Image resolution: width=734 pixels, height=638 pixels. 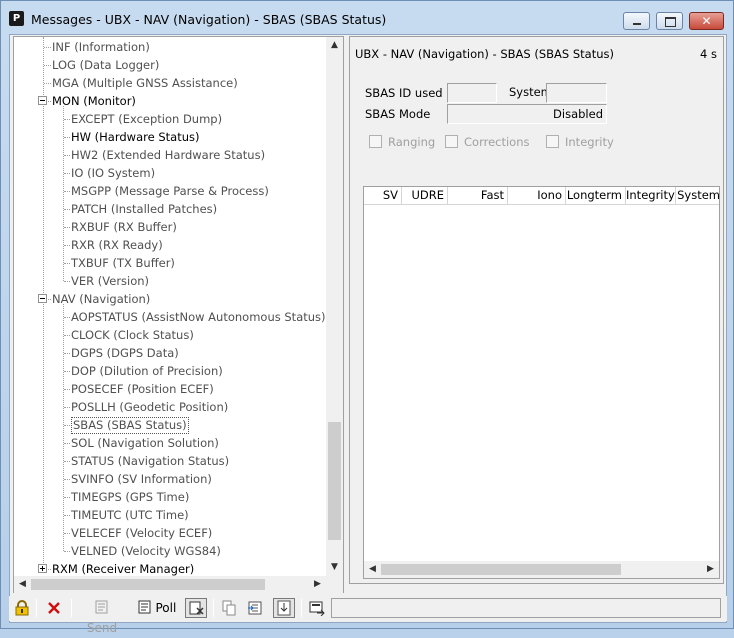 What do you see at coordinates (478, 196) in the screenshot?
I see `column-header-fast: Fast` at bounding box center [478, 196].